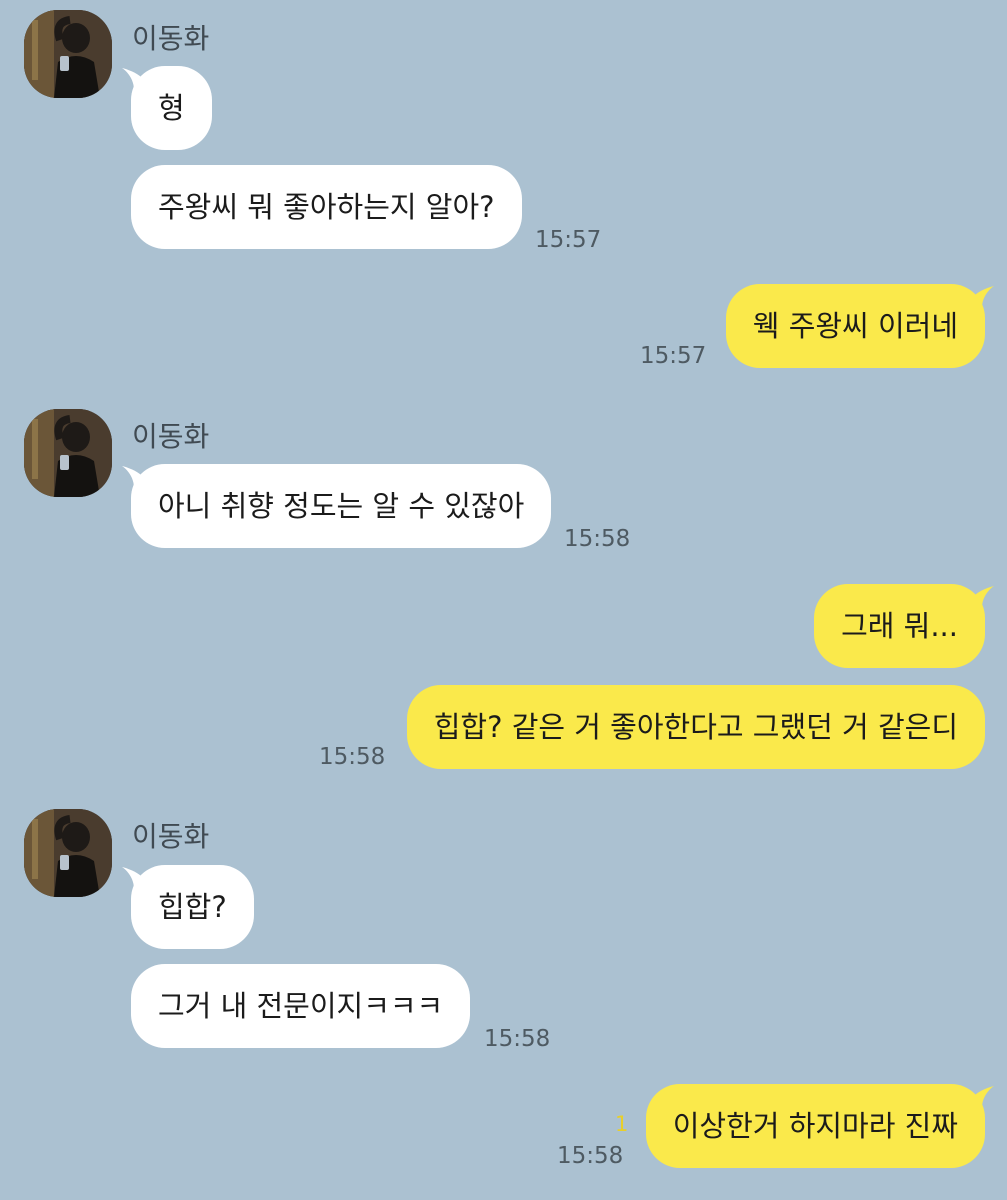 Image resolution: width=1007 pixels, height=1200 pixels. What do you see at coordinates (192, 907) in the screenshot?
I see `message-bubble: 힙합?` at bounding box center [192, 907].